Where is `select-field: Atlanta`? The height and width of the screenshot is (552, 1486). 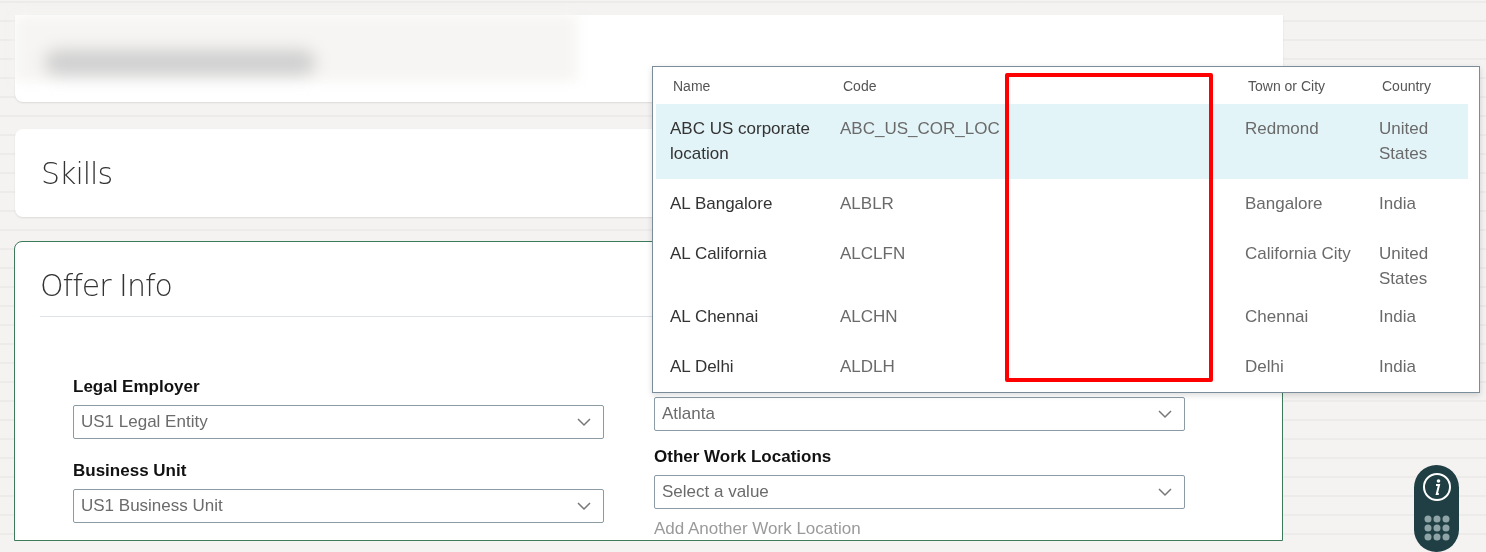
select-field: Atlanta is located at coordinates (919, 414).